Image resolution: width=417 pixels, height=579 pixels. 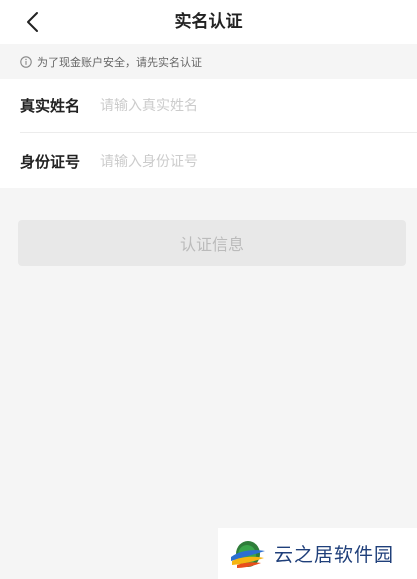 What do you see at coordinates (218, 132) in the screenshot?
I see `row-divider` at bounding box center [218, 132].